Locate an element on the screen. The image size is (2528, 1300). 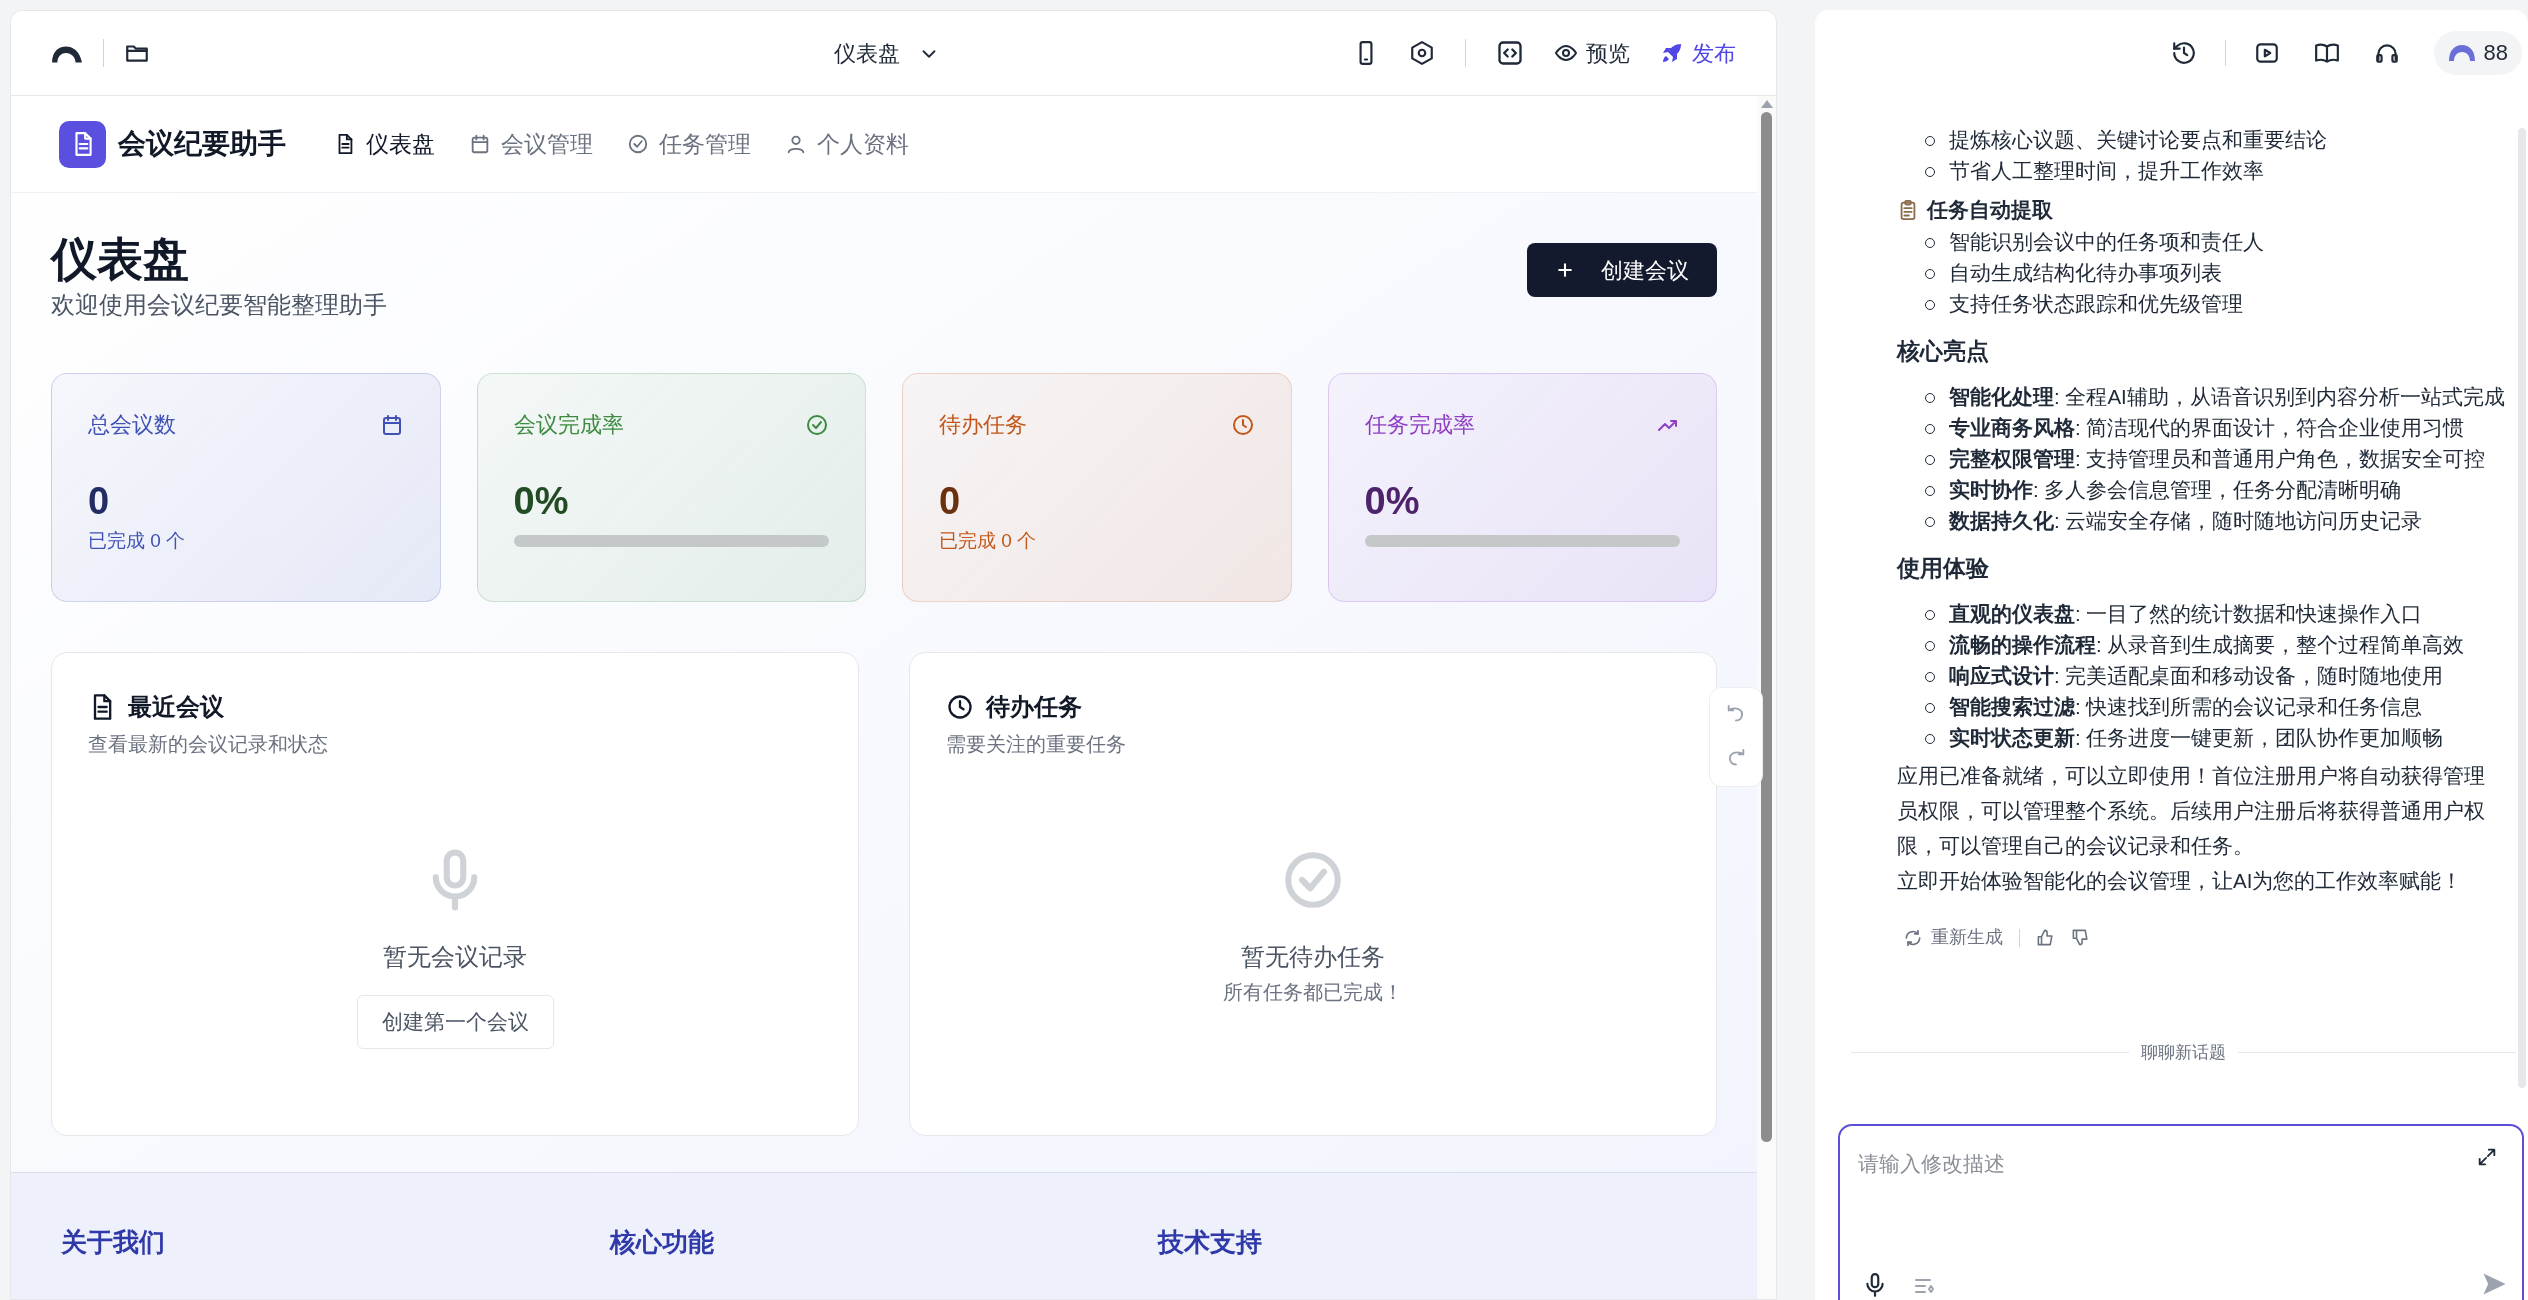
section-heading: 使用体验 is located at coordinates (1943, 568).